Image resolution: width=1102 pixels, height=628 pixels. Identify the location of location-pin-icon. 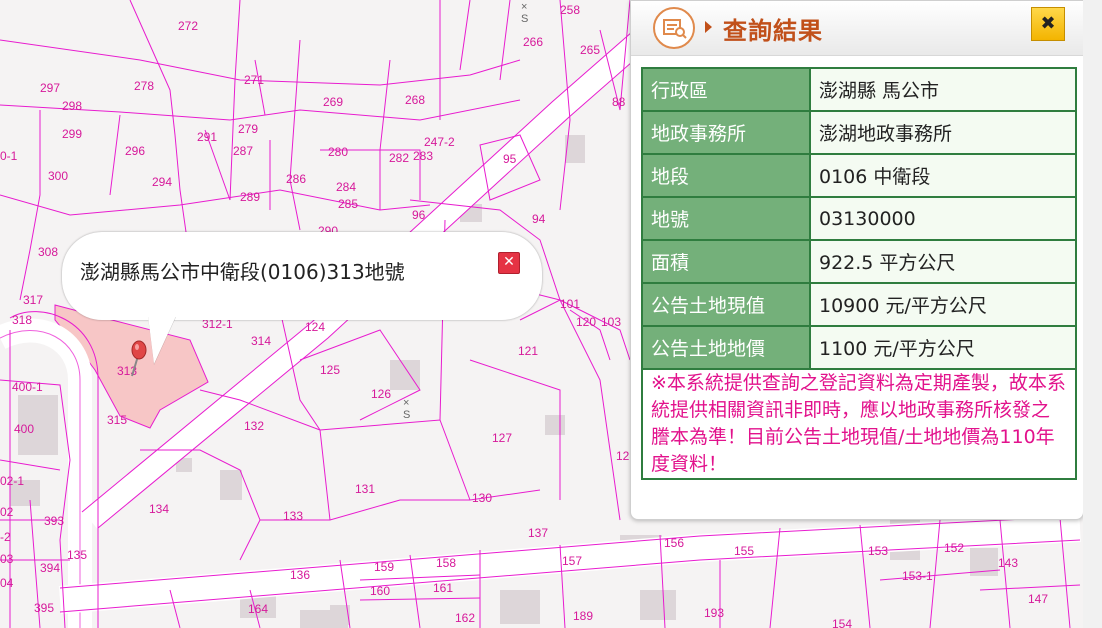
(139, 358).